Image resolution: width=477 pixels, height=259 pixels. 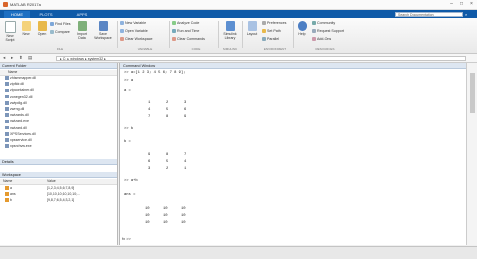 I want to click on import-data-button: Import Data, so click(x=82, y=30).